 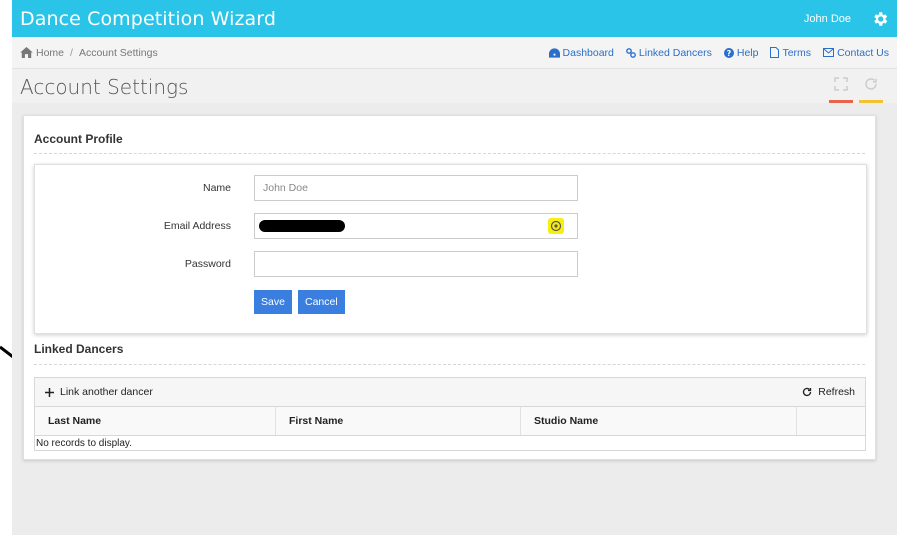 I want to click on nav-help: ? Help, so click(x=741, y=52).